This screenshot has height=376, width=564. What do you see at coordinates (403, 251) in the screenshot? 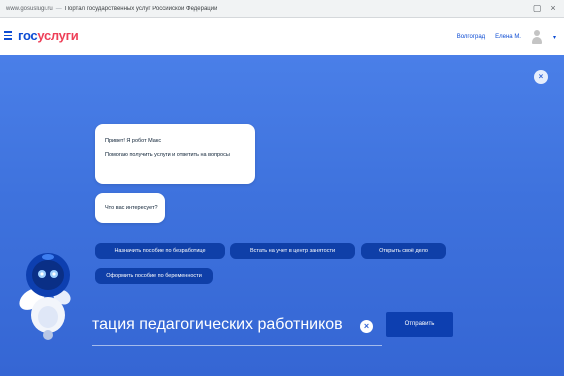
I see `quick-reply-chip: Открыть своё дело` at bounding box center [403, 251].